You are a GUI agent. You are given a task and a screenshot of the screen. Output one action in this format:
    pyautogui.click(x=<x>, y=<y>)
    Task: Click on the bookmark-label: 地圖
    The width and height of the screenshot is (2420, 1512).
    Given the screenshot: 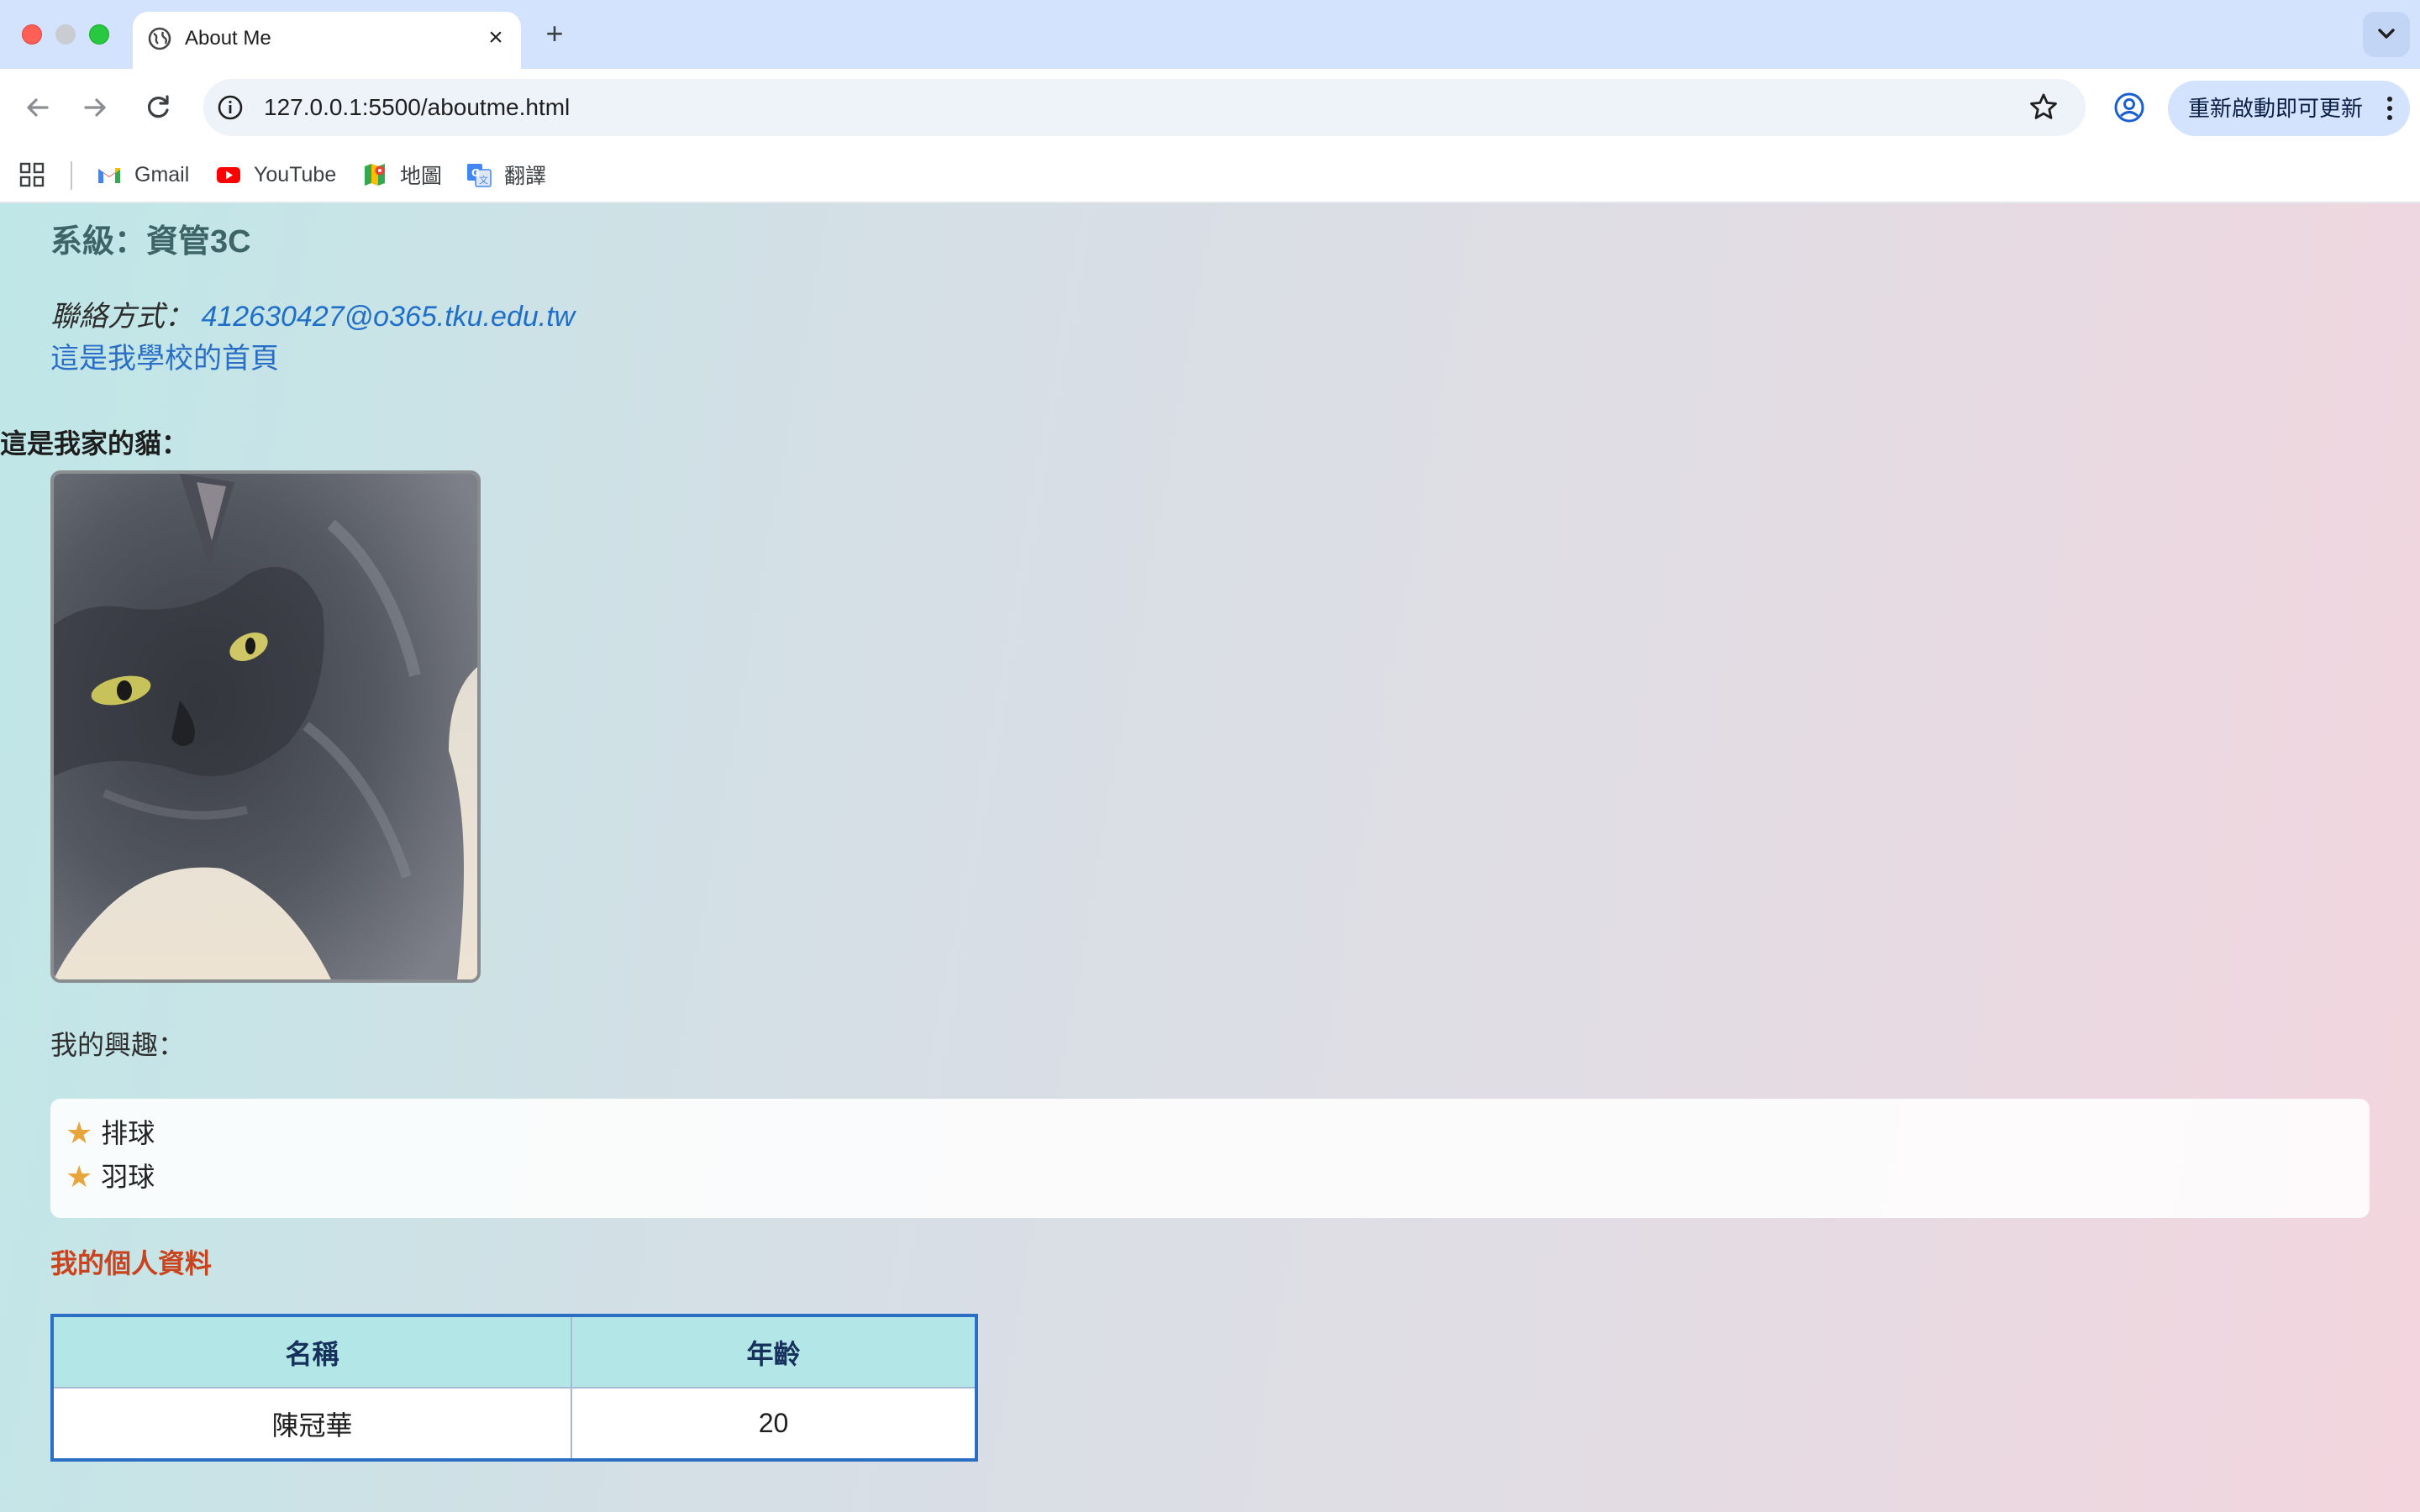 What is the action you would take?
    pyautogui.click(x=421, y=176)
    